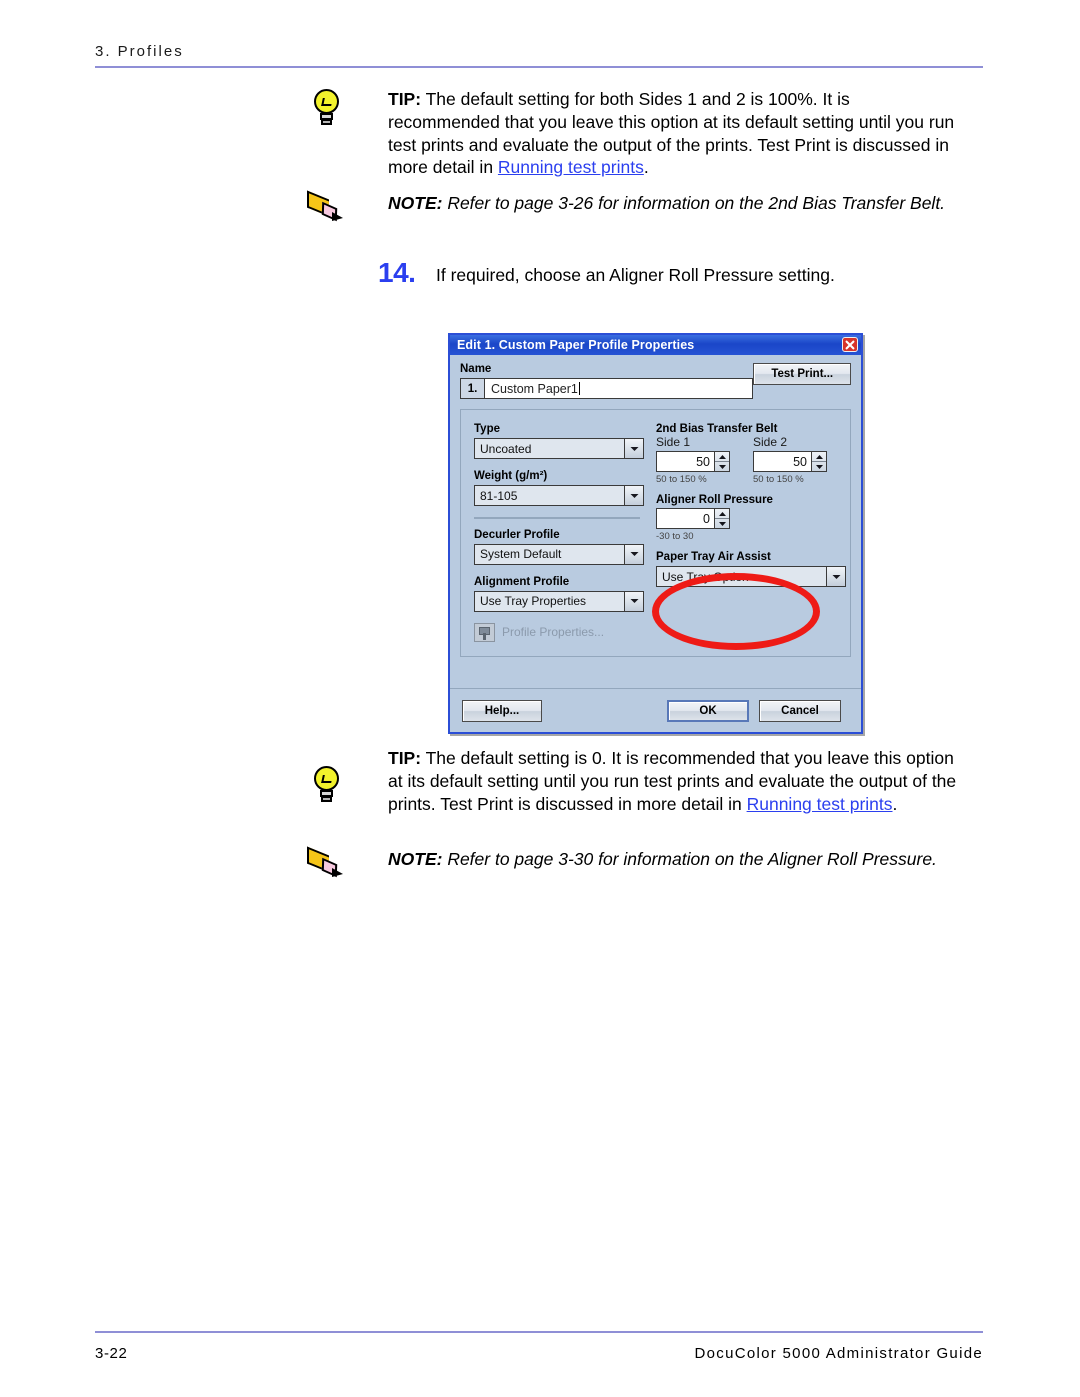 The height and width of the screenshot is (1397, 1080). What do you see at coordinates (405, 758) in the screenshot?
I see `tip-bottom-lead: TIP:` at bounding box center [405, 758].